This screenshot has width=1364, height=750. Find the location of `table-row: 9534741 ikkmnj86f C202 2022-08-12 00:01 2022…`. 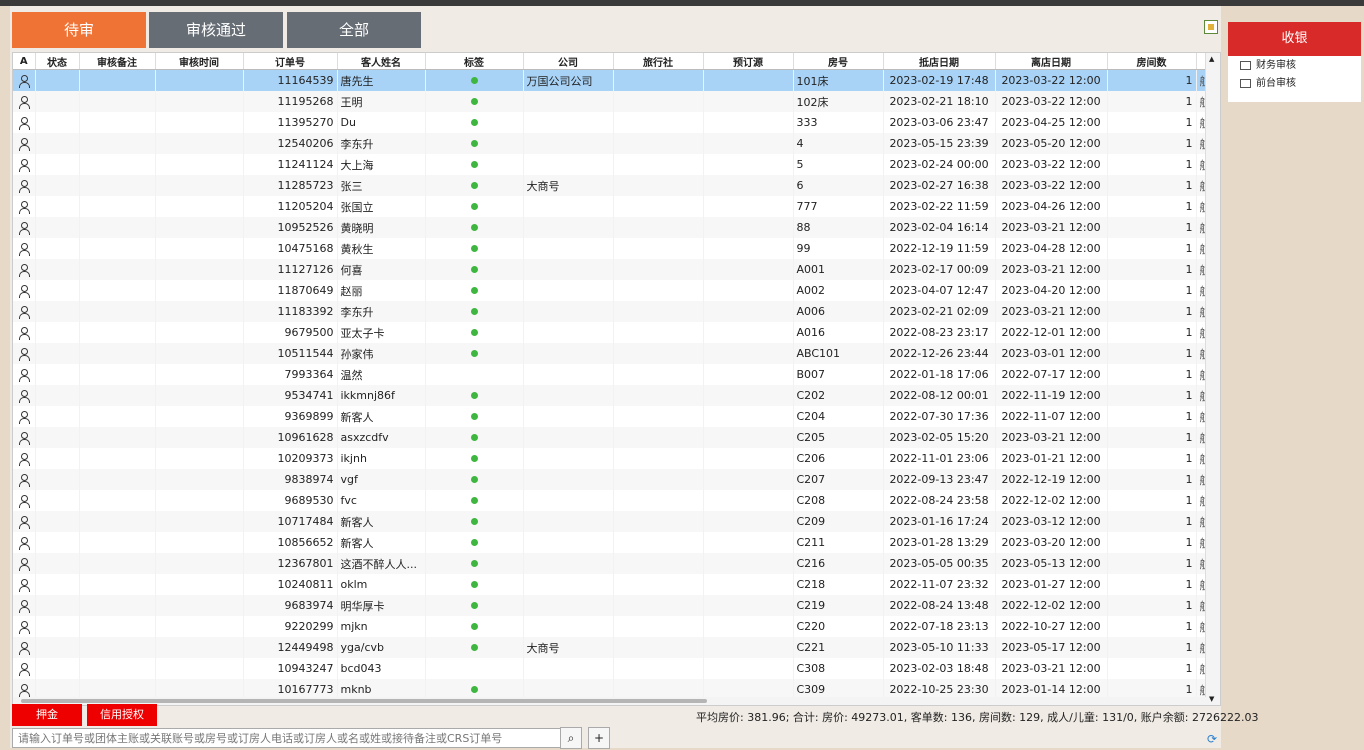

table-row: 9534741 ikkmnj86f C202 2022-08-12 00:01 2022… is located at coordinates (610, 395).